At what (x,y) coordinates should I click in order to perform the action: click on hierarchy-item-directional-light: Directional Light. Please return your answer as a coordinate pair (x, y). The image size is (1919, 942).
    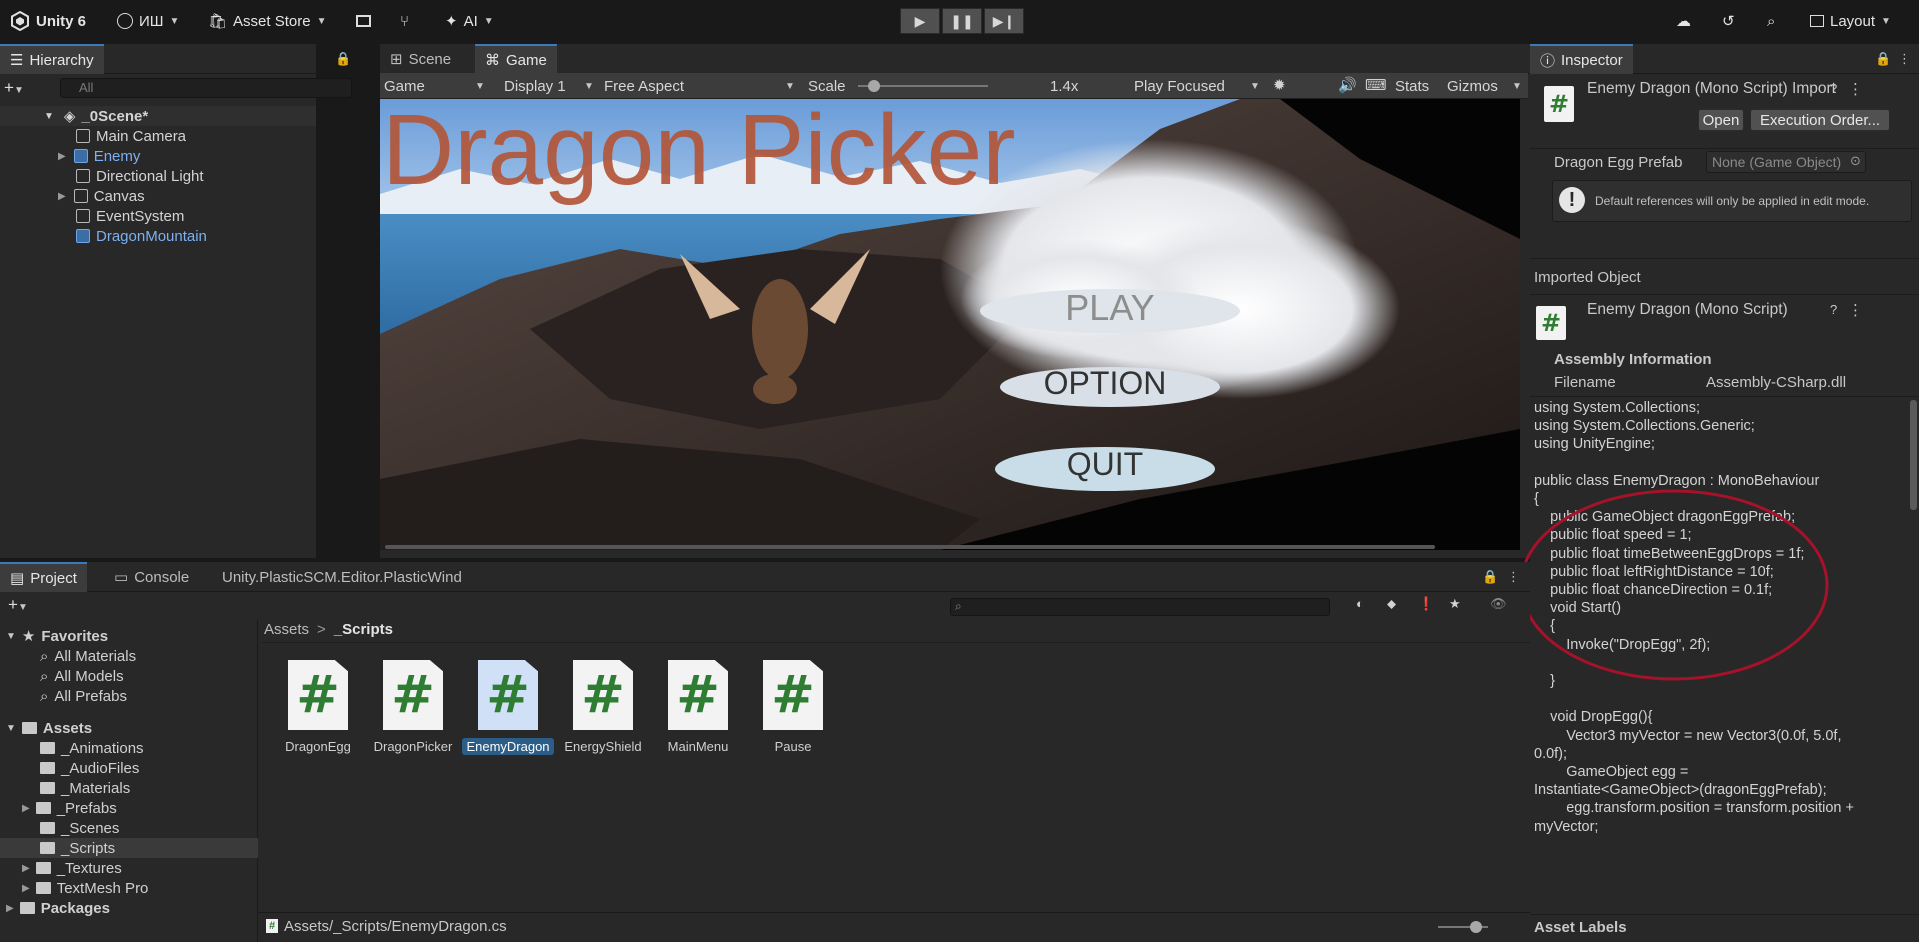
    Looking at the image, I should click on (158, 176).